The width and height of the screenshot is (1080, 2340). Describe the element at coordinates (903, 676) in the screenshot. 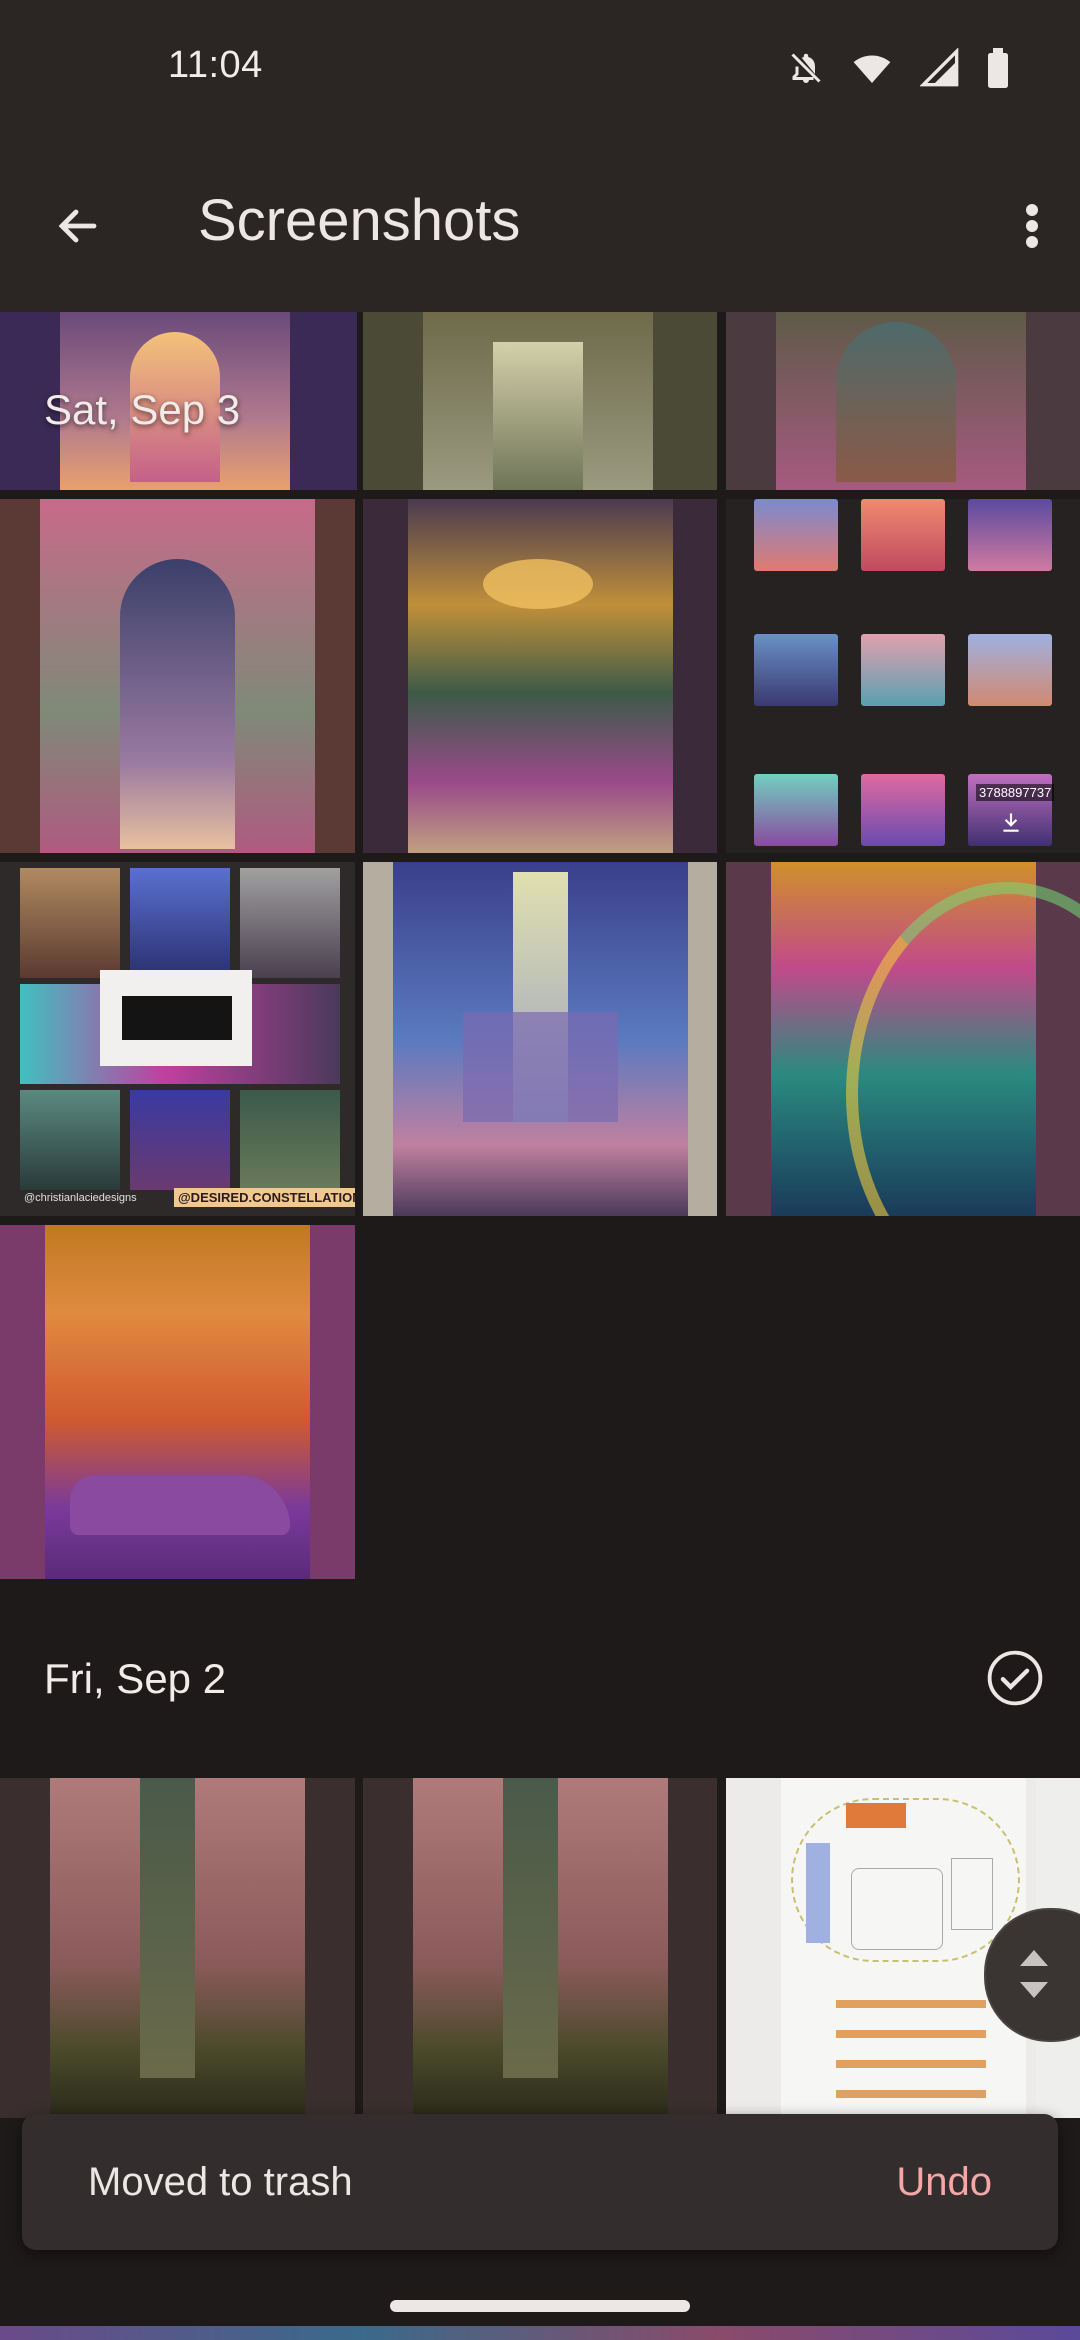

I see `photo-thumb-landscape-grid: 3788897737` at that location.